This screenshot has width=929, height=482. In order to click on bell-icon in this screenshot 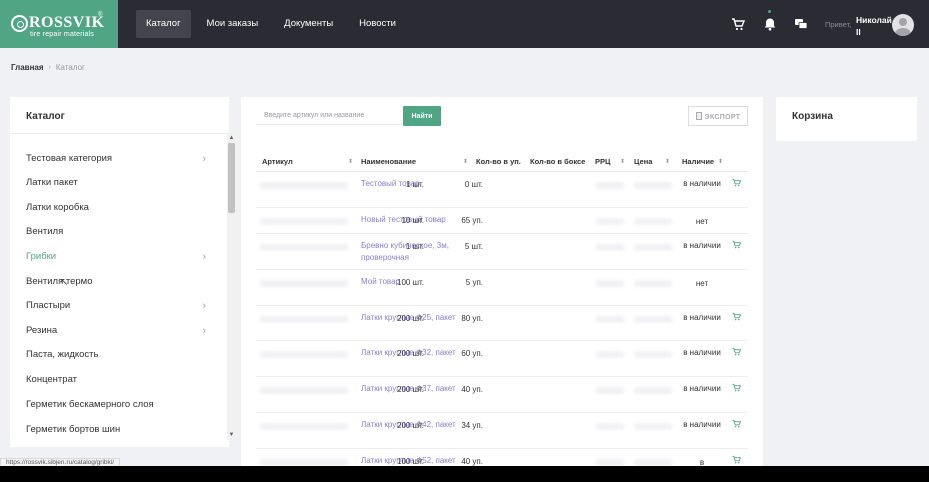, I will do `click(770, 24)`.